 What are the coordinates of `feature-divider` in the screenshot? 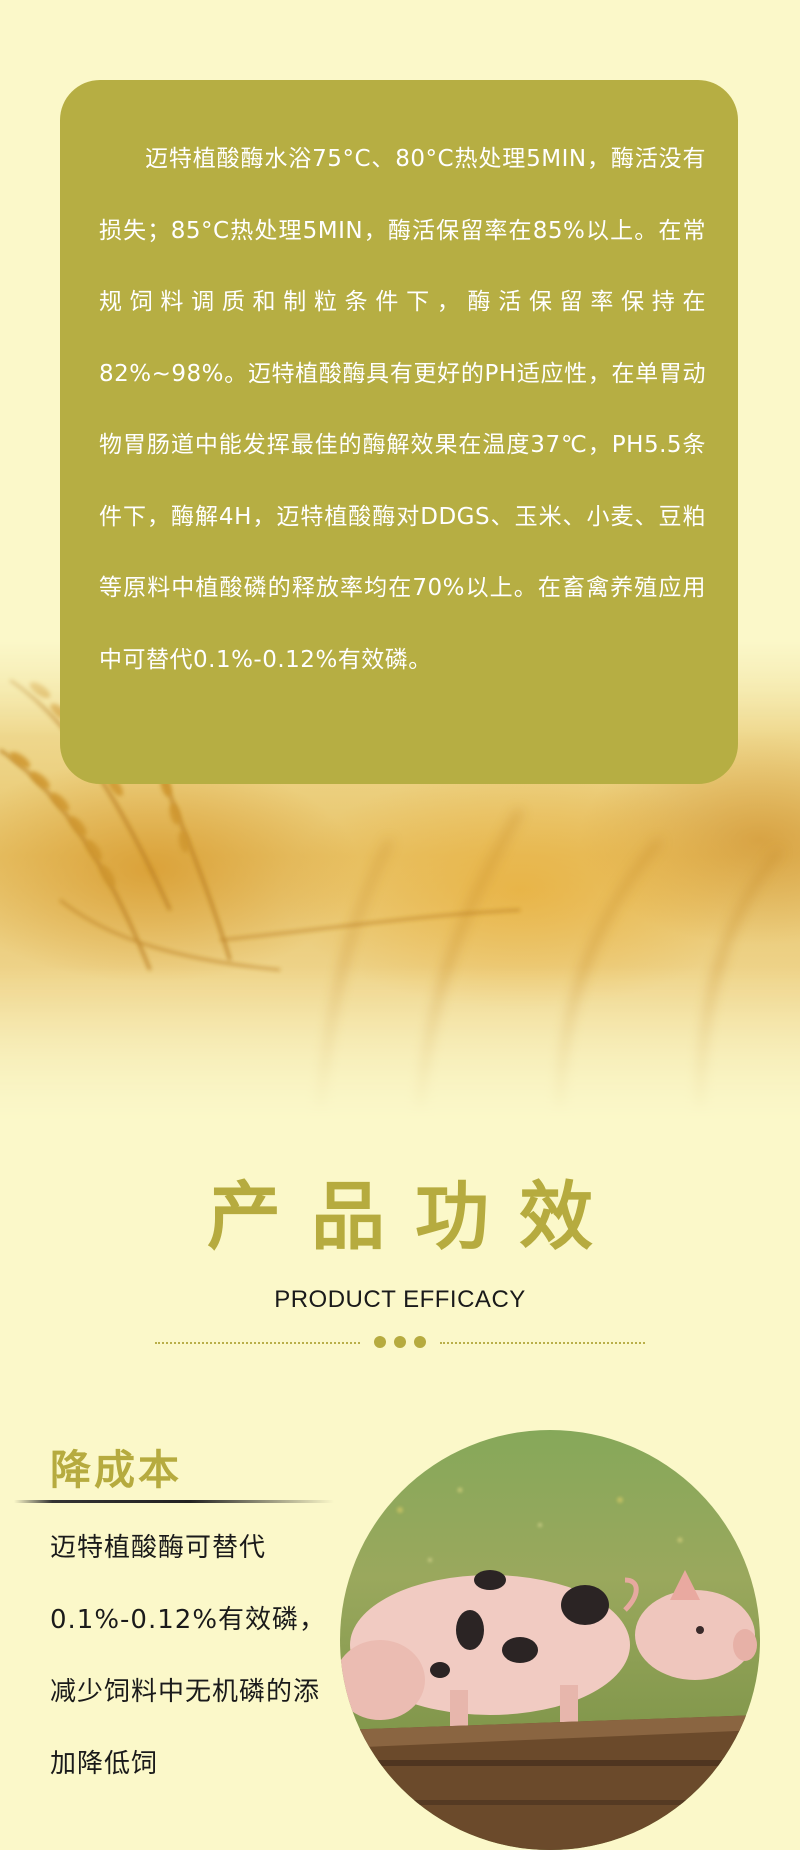 It's located at (174, 1501).